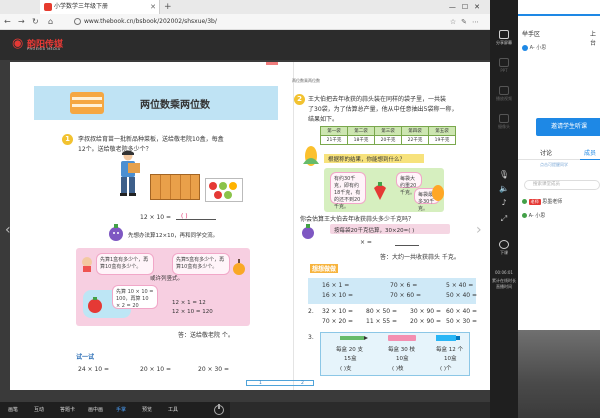 This screenshot has height=418, width=600. I want to click on q2-text-line3: 结果如下。, so click(323, 119).